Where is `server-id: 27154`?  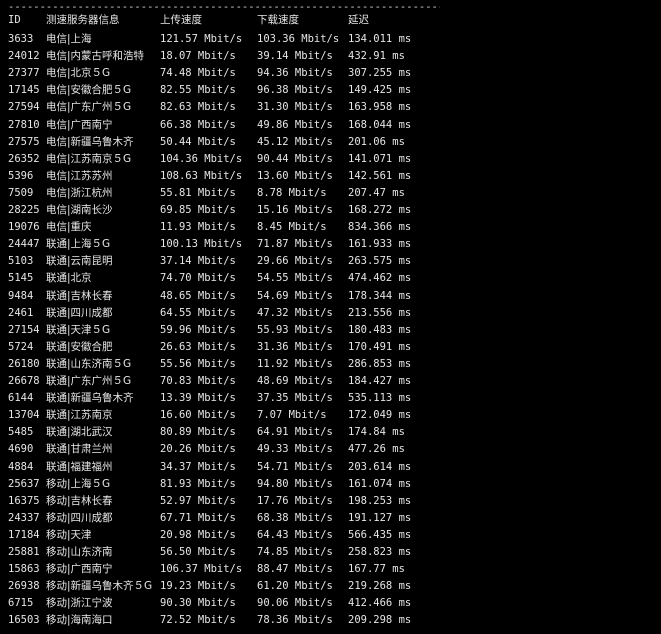
server-id: 27154 is located at coordinates (24, 329).